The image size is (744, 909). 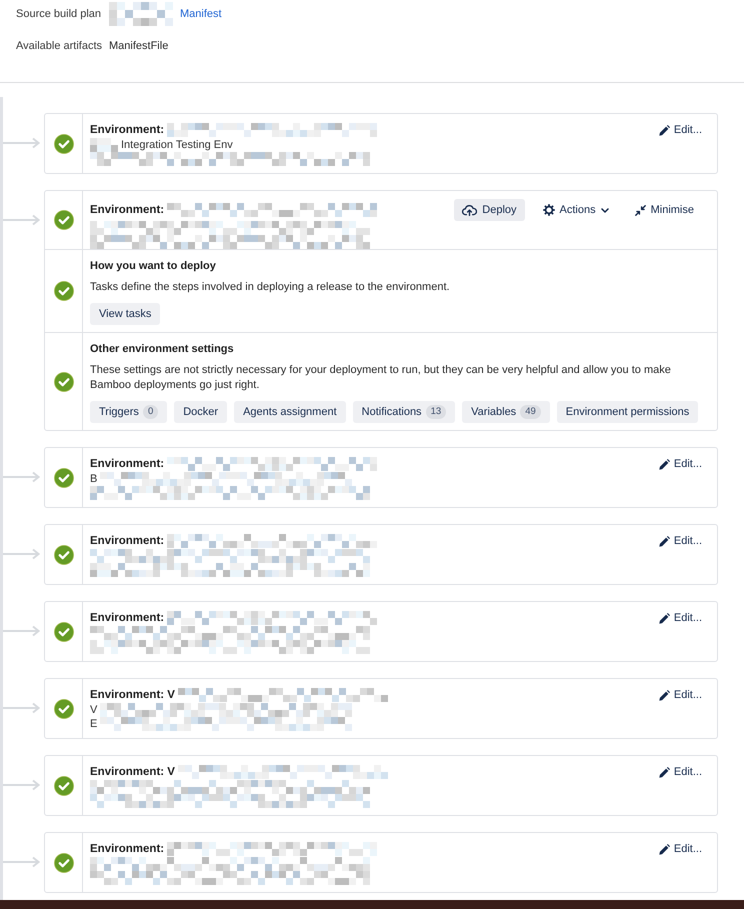 What do you see at coordinates (201, 14) in the screenshot?
I see `plan-link: Manifest` at bounding box center [201, 14].